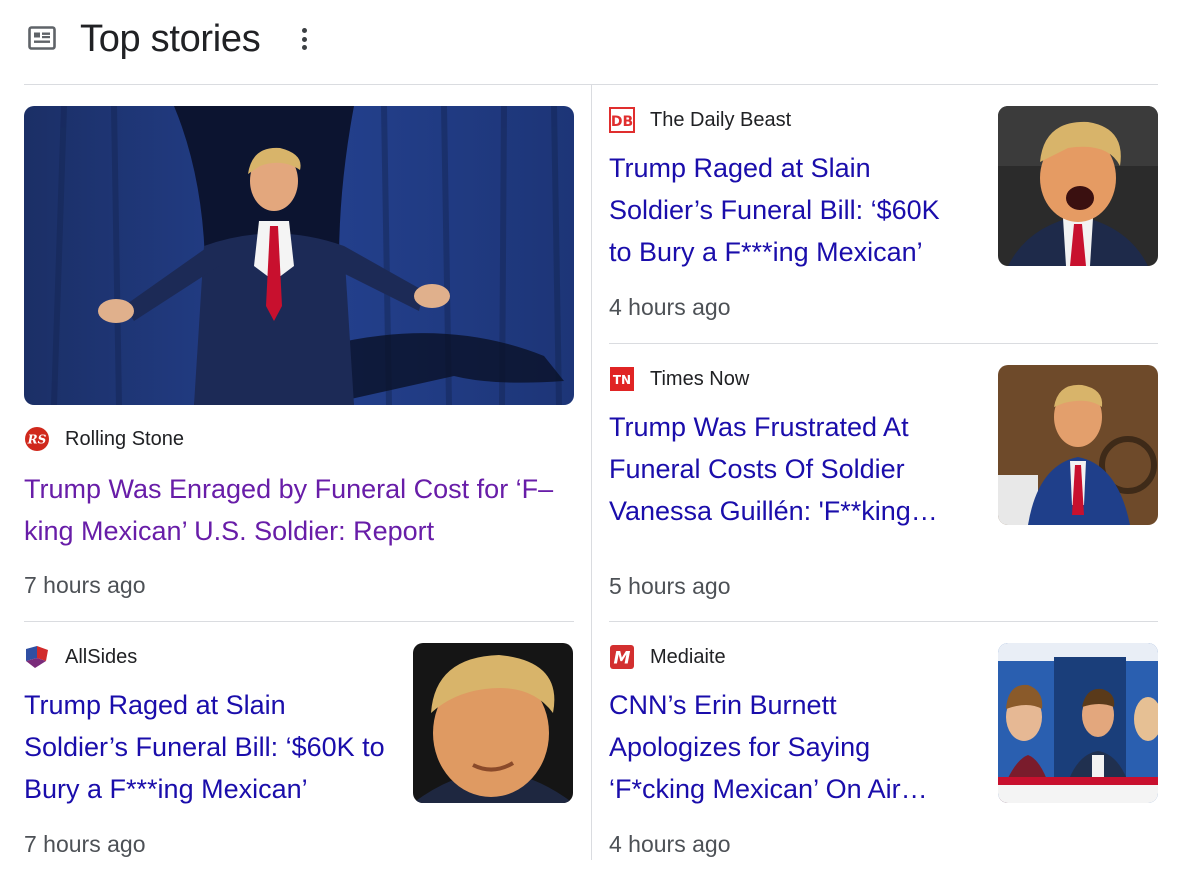 This screenshot has width=1200, height=880. Describe the element at coordinates (304, 39) in the screenshot. I see `more-vert-icon` at that location.